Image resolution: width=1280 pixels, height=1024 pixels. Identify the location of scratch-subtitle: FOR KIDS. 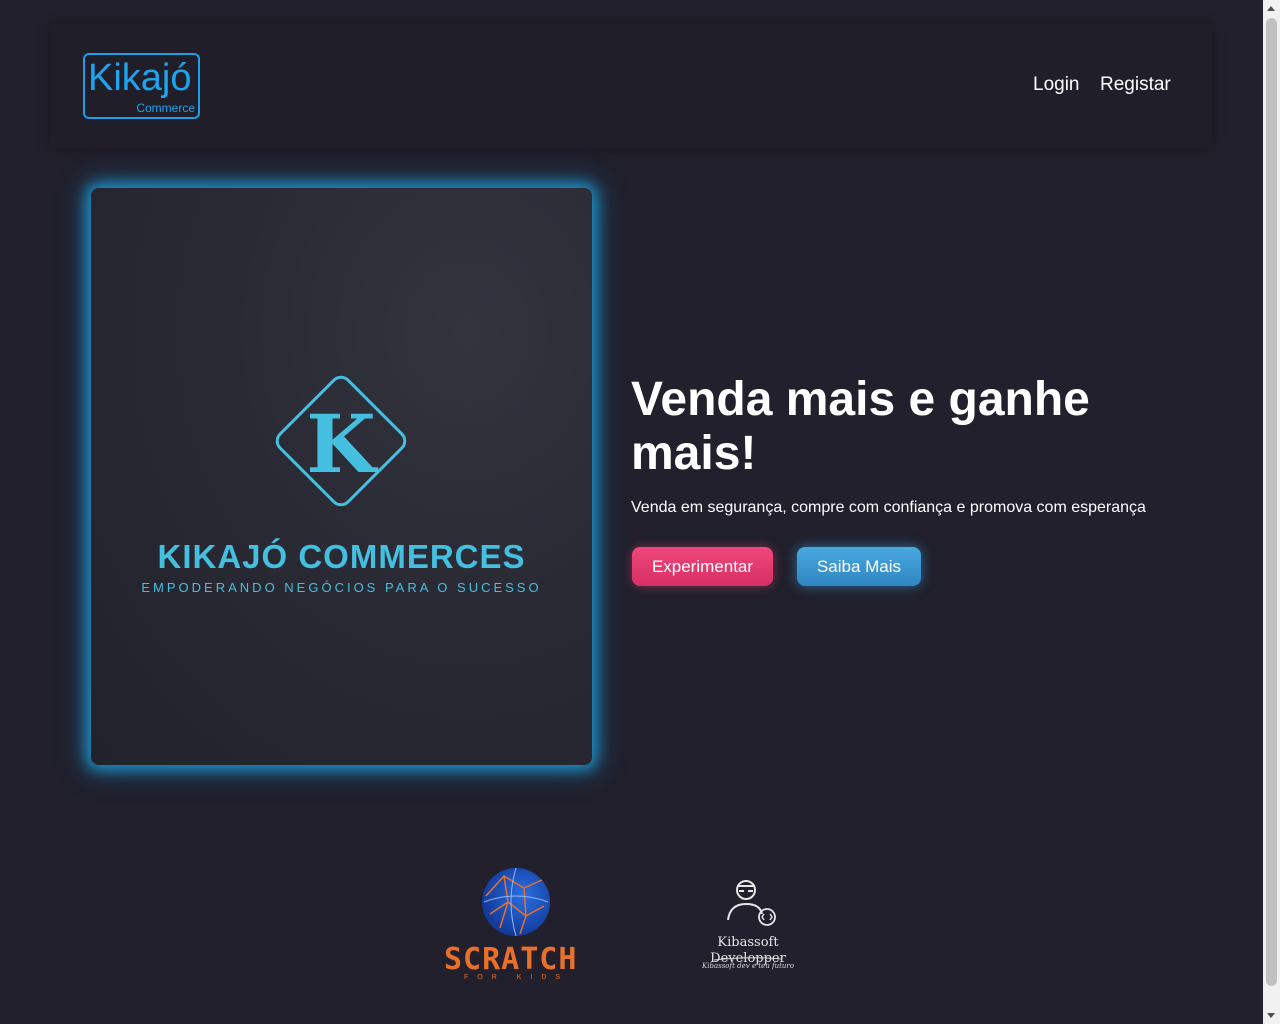
(517, 977).